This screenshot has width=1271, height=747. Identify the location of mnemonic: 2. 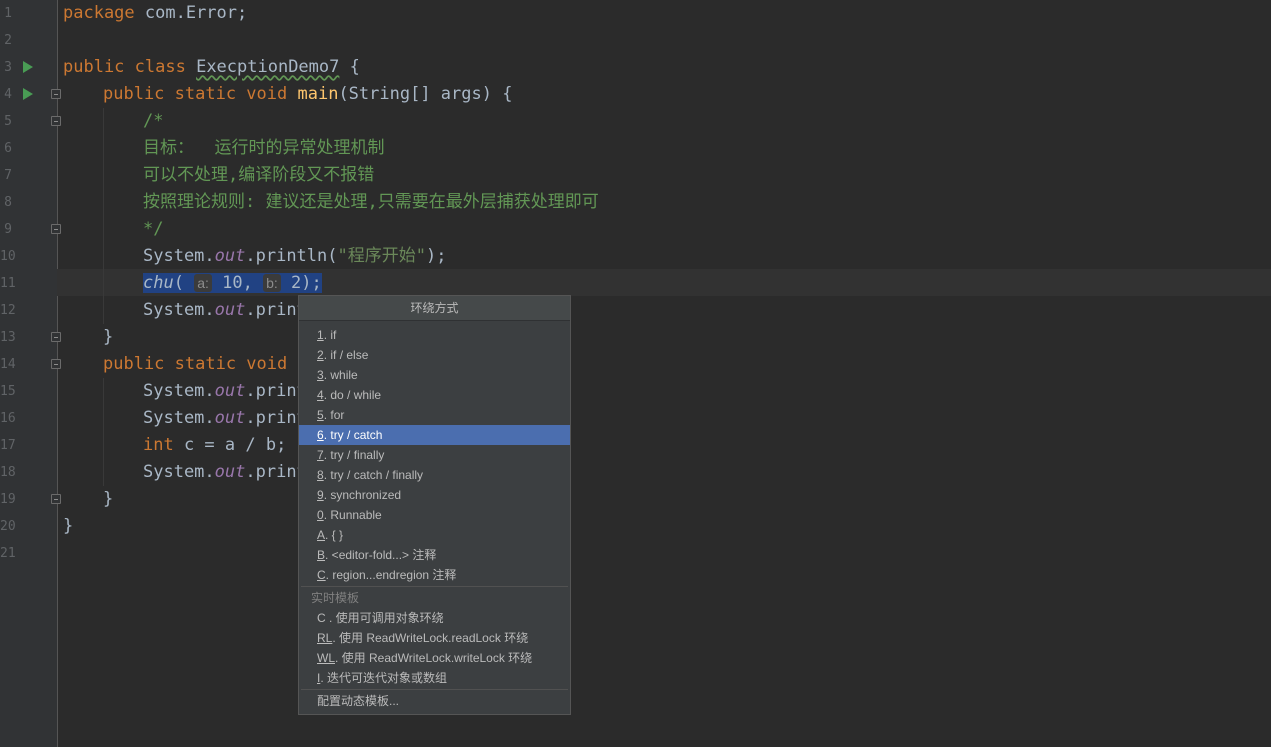
(320, 355).